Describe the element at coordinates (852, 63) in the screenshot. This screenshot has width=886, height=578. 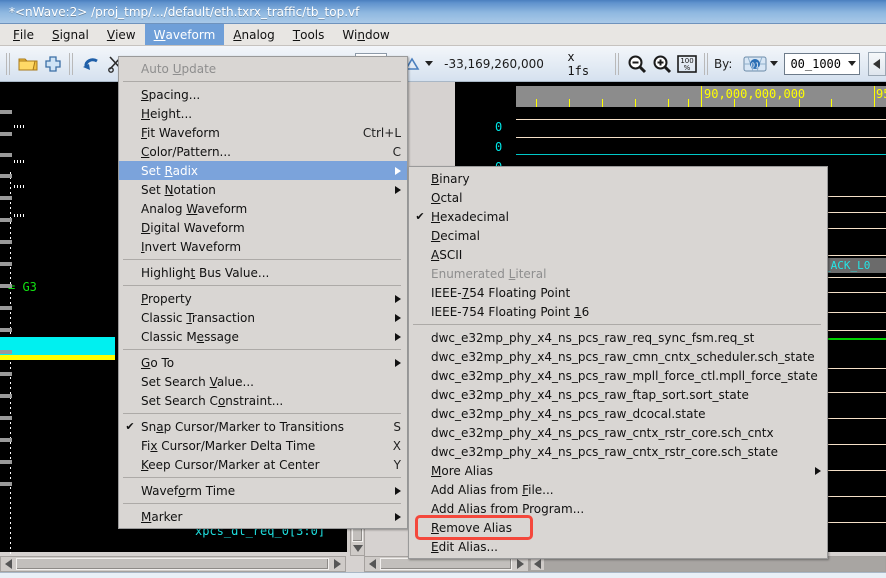
I see `radix-combo-caret-icon` at that location.